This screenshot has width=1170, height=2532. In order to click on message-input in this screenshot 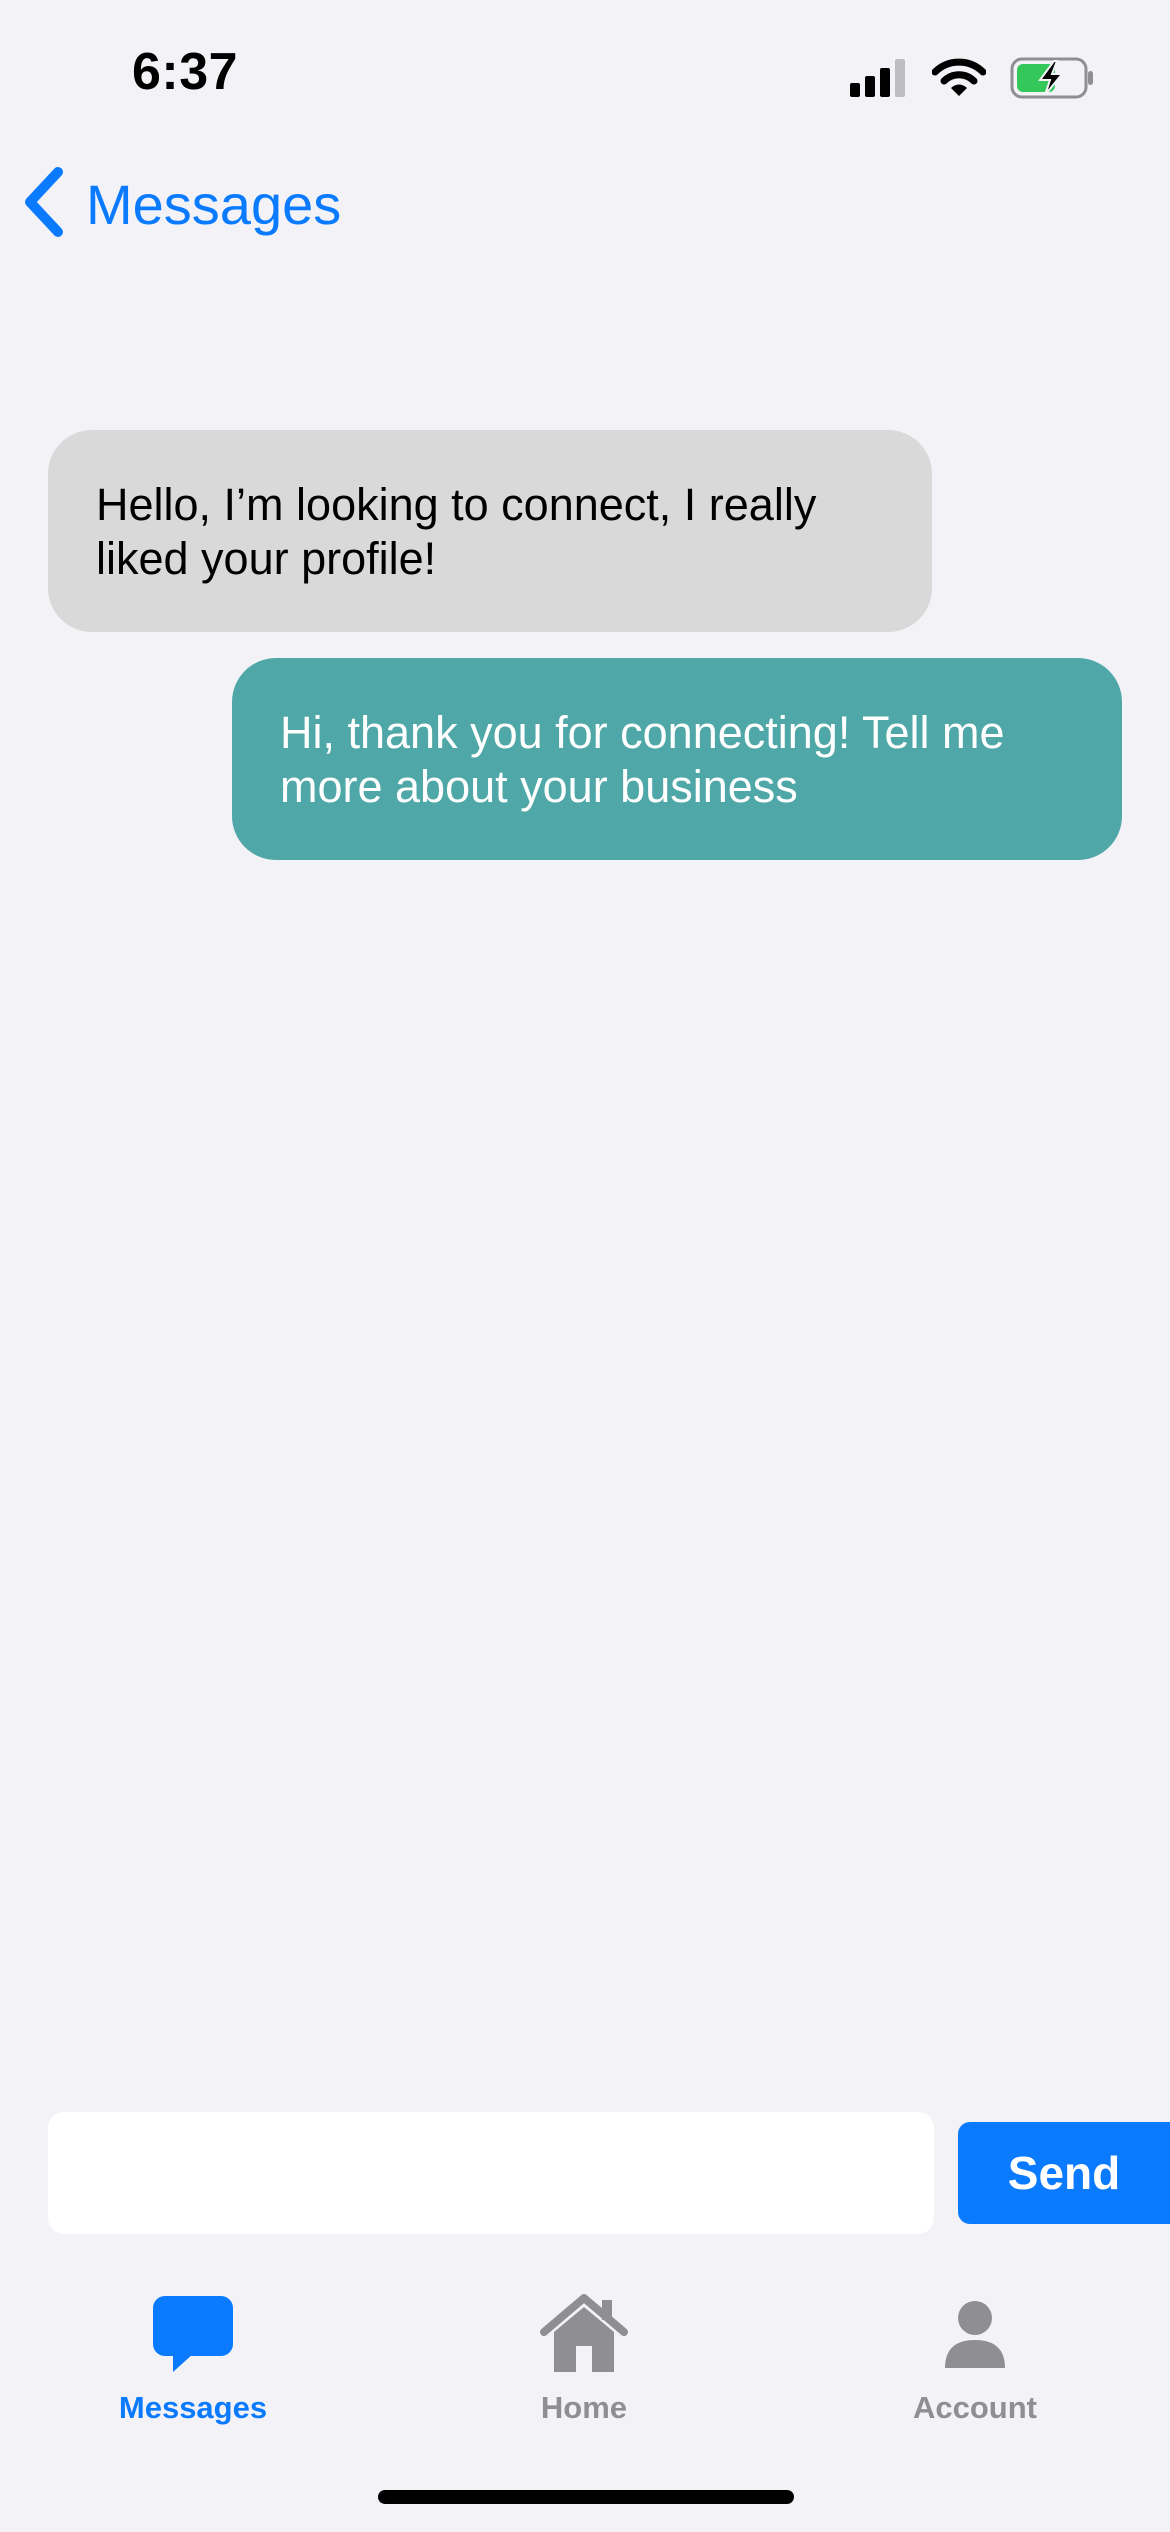, I will do `click(491, 2173)`.